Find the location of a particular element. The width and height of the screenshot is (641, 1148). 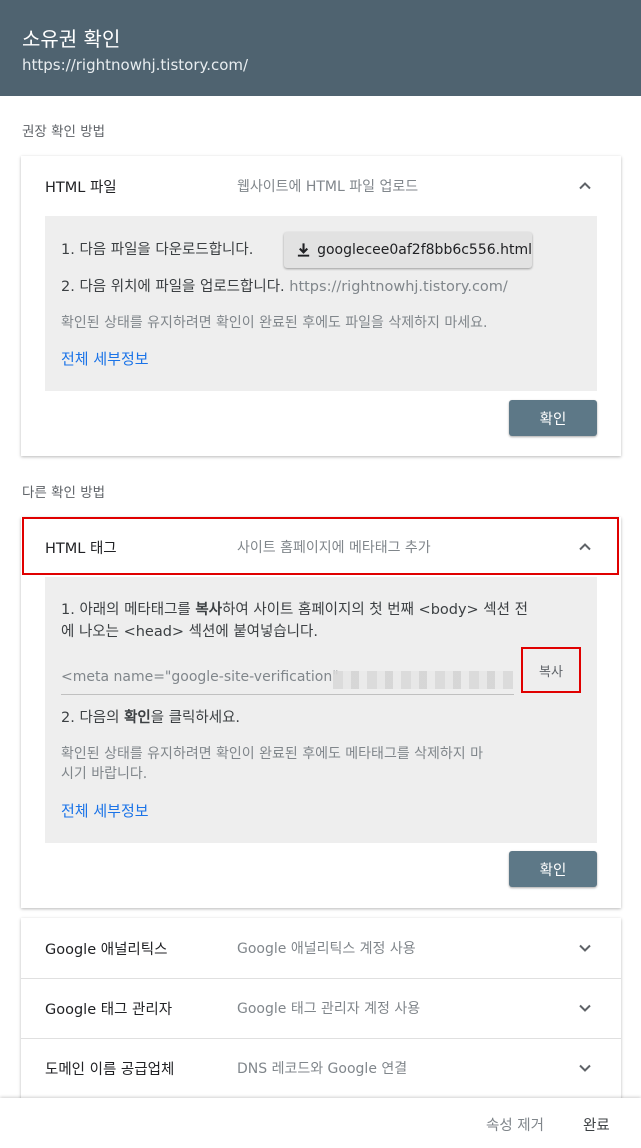

method-name: HTML 파일 is located at coordinates (81, 188).